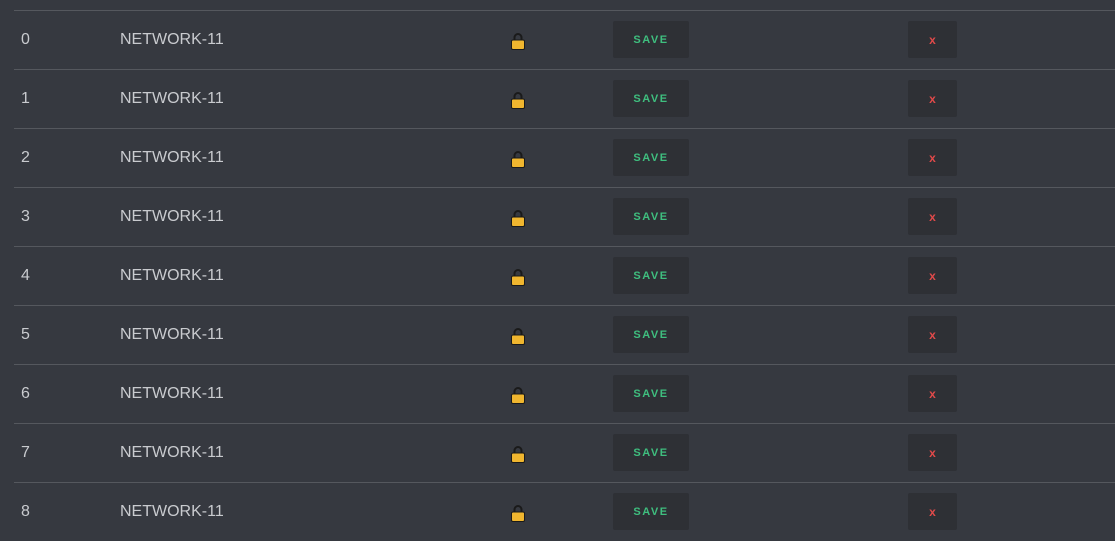  I want to click on row-id: 8, so click(25, 511).